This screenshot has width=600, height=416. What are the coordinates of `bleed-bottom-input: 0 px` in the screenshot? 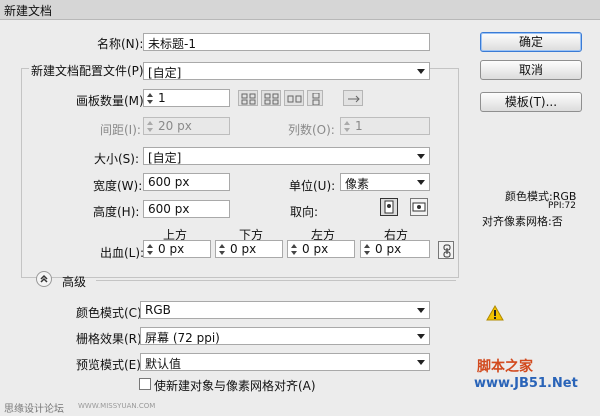 It's located at (249, 249).